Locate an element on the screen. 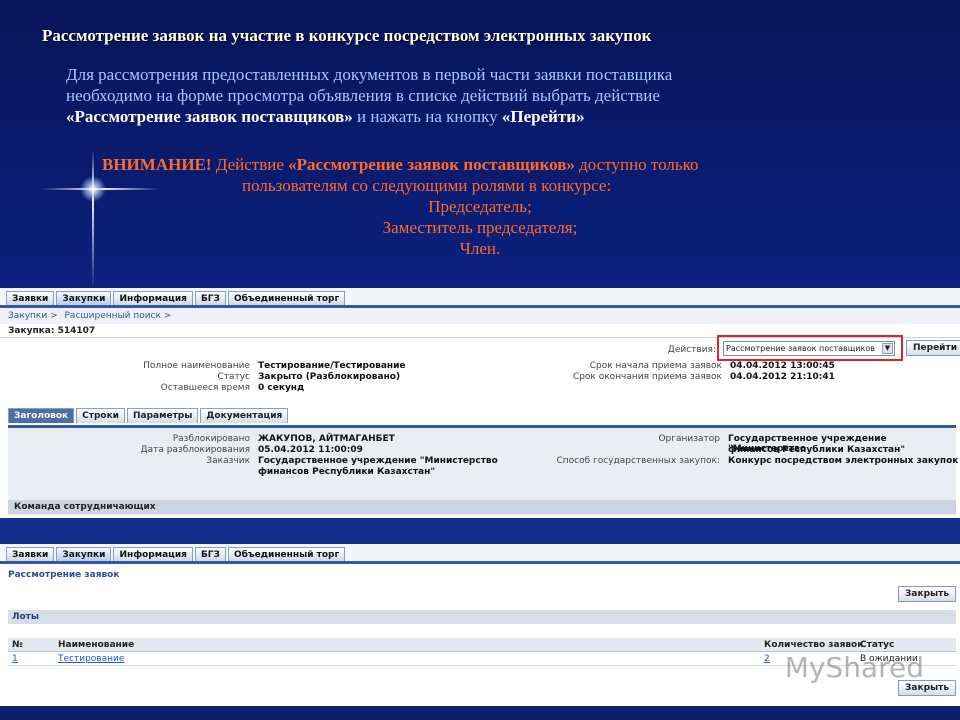 Image resolution: width=960 pixels, height=720 pixels. column-number: № is located at coordinates (17, 645).